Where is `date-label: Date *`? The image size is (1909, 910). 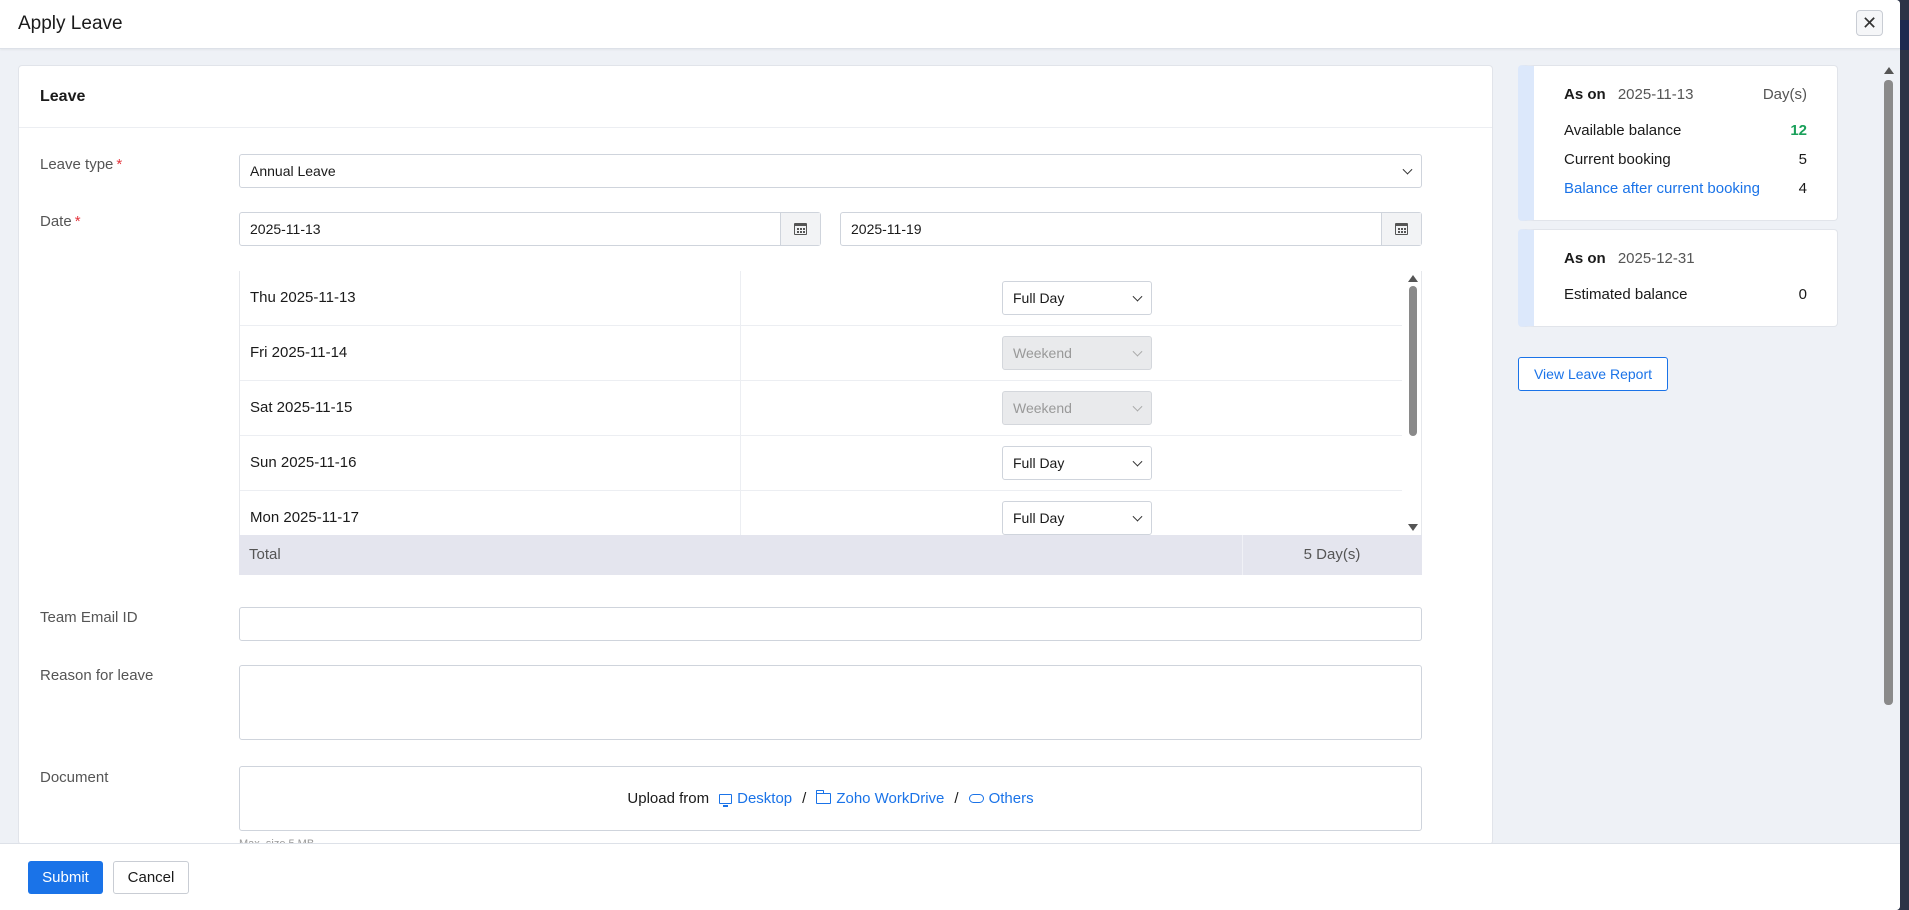 date-label: Date * is located at coordinates (60, 221).